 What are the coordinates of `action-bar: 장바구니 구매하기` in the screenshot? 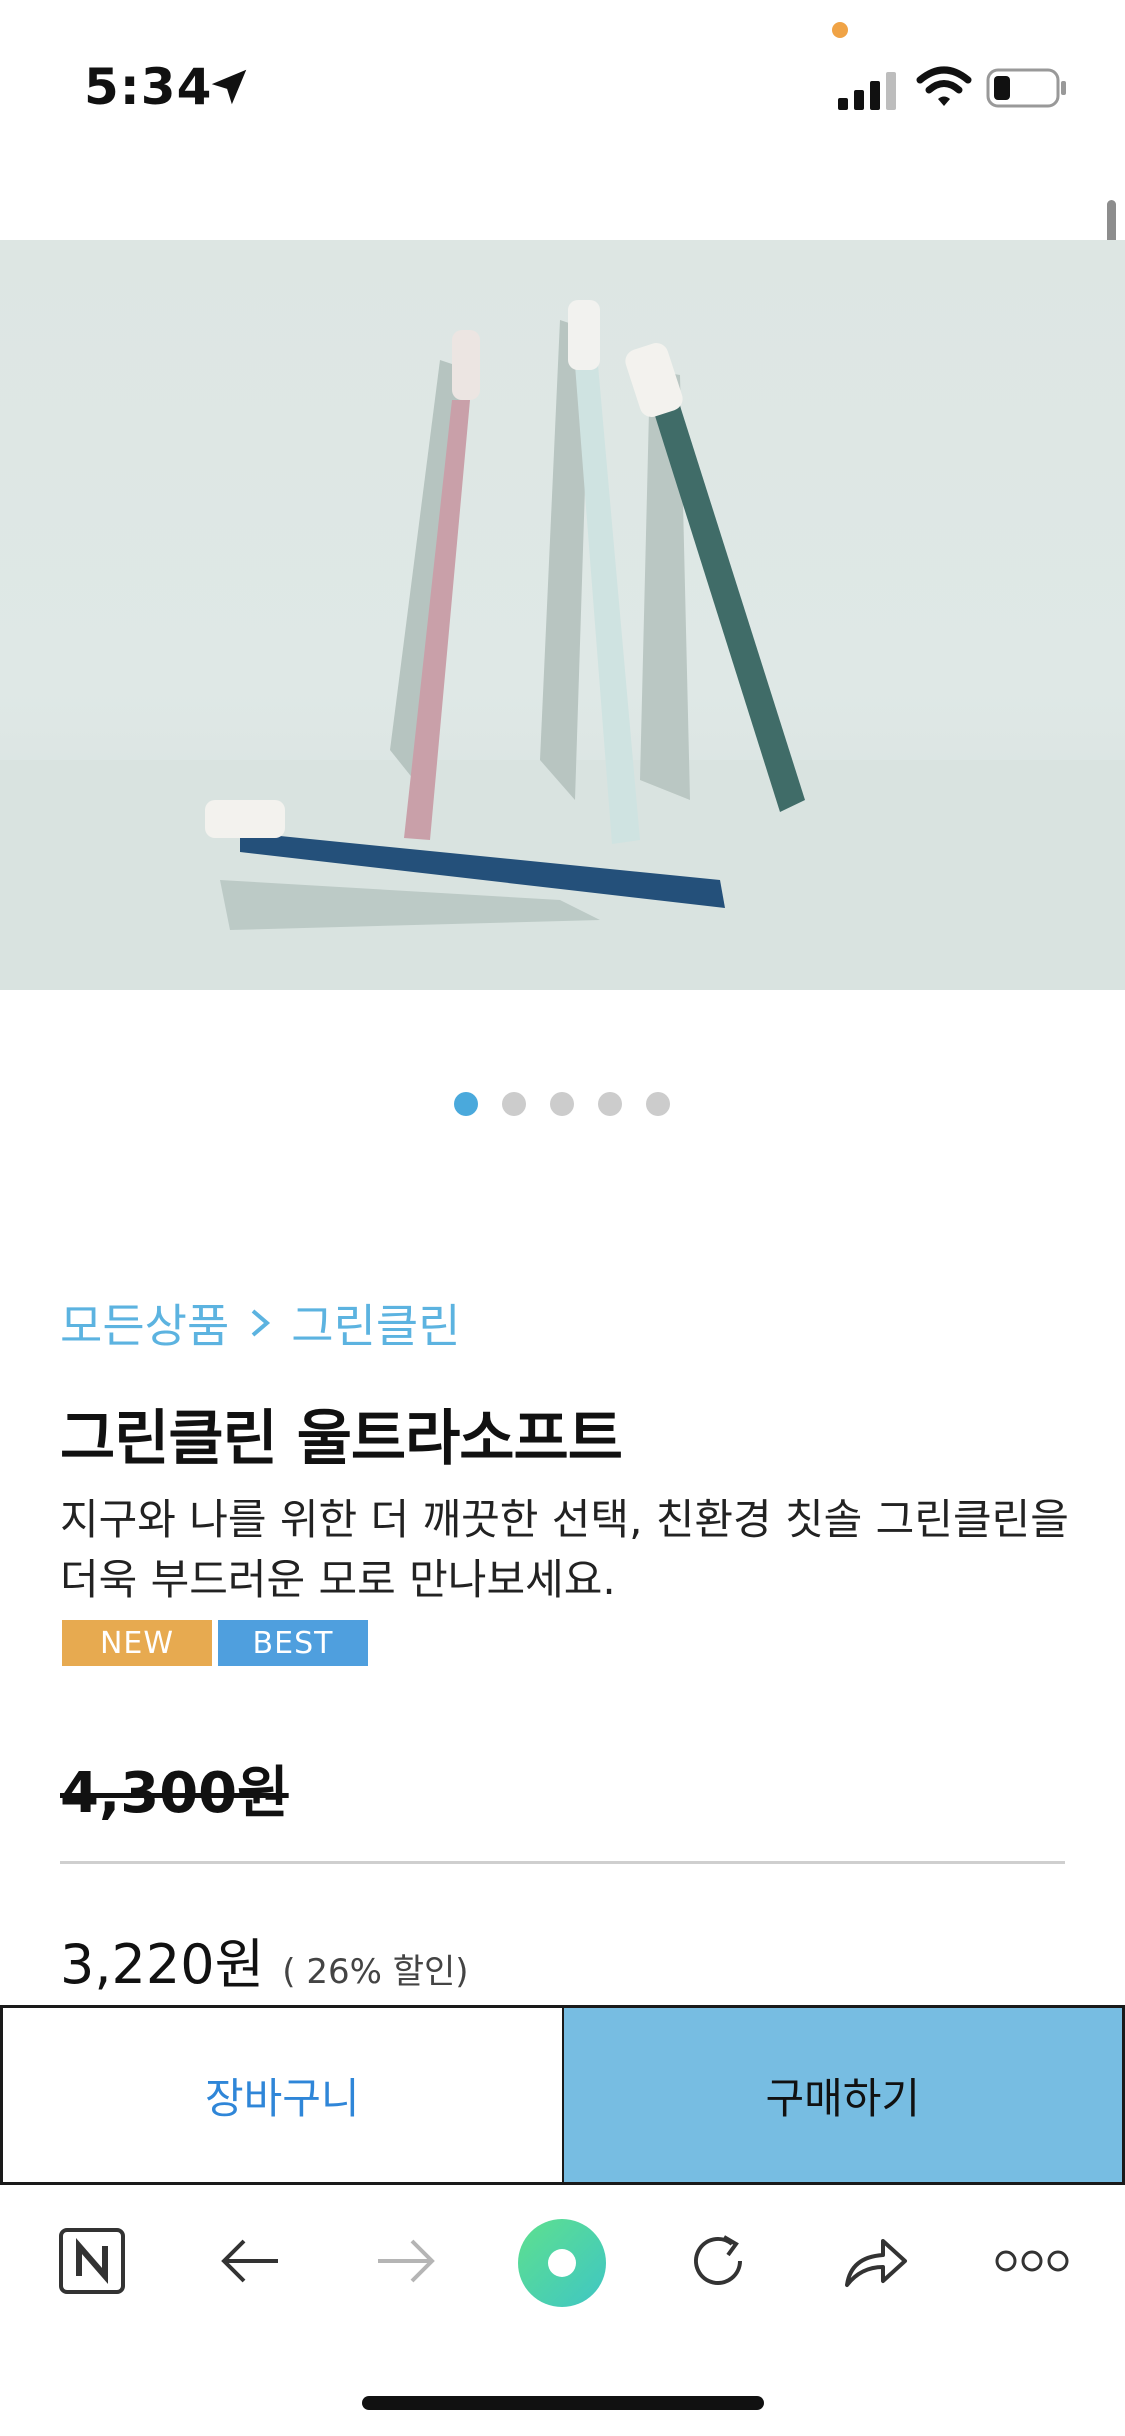 It's located at (562, 2095).